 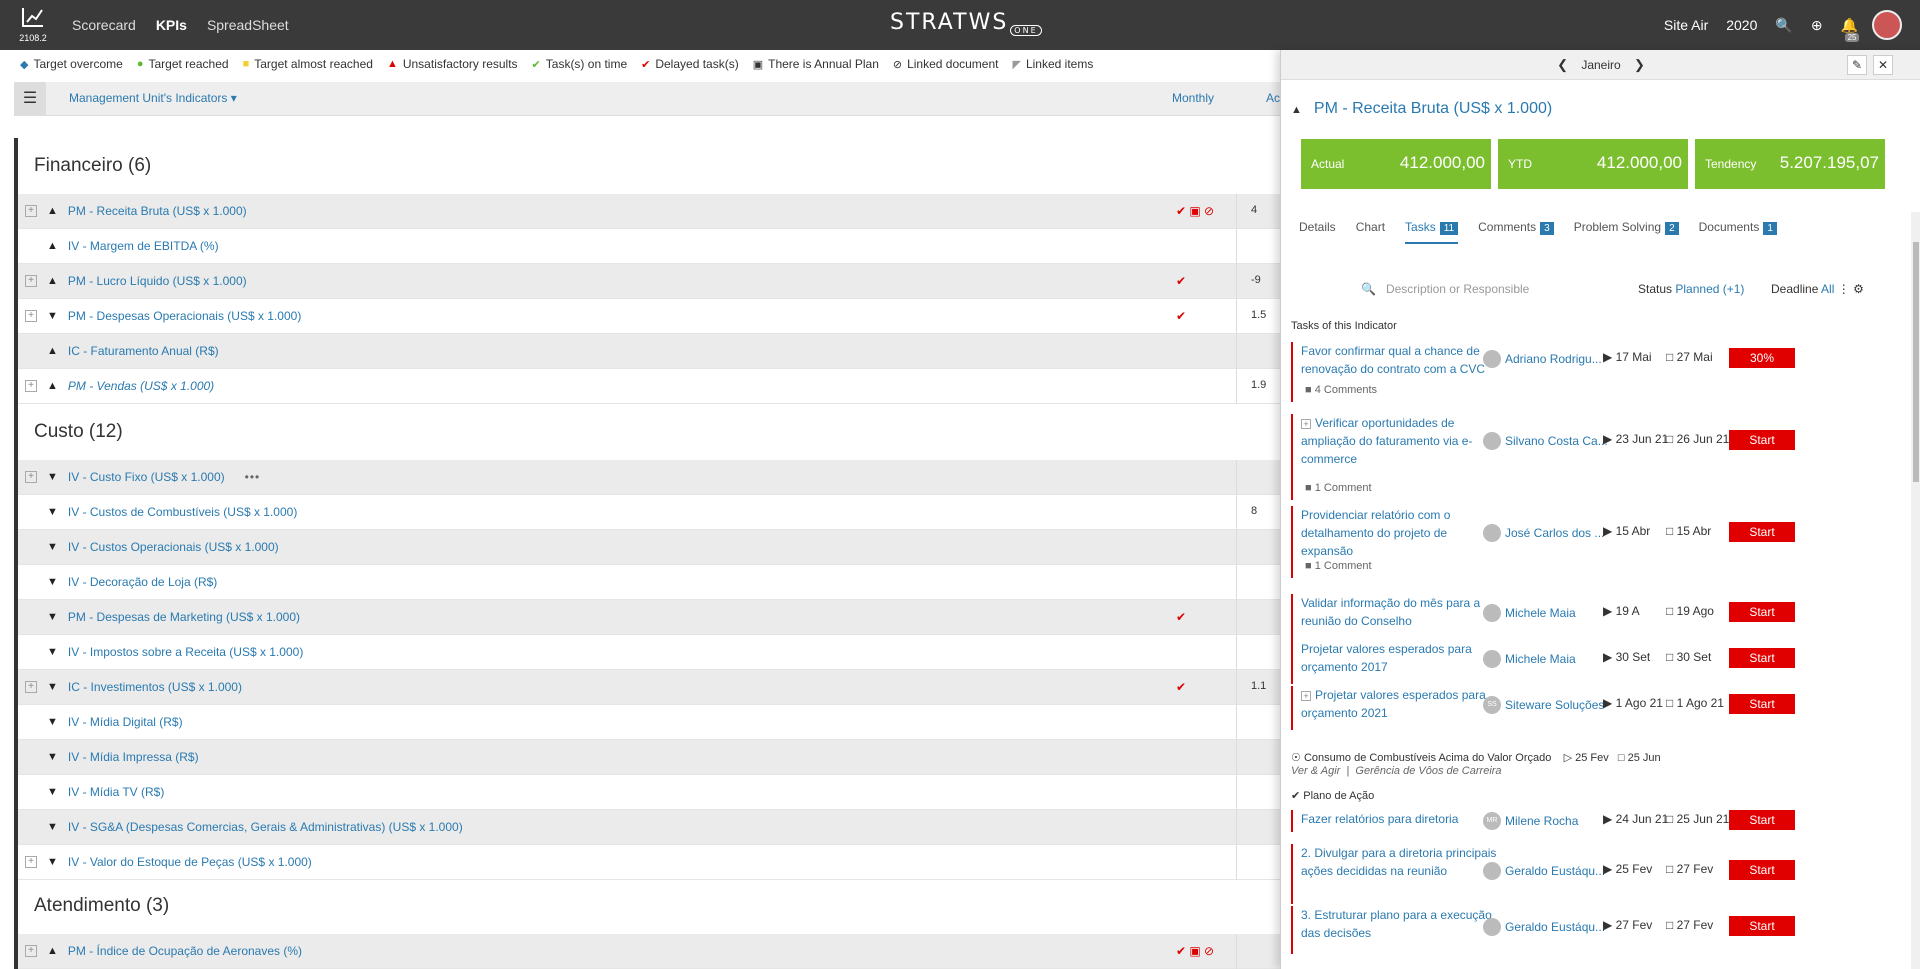 I want to click on tab-details: Details, so click(x=1317, y=232).